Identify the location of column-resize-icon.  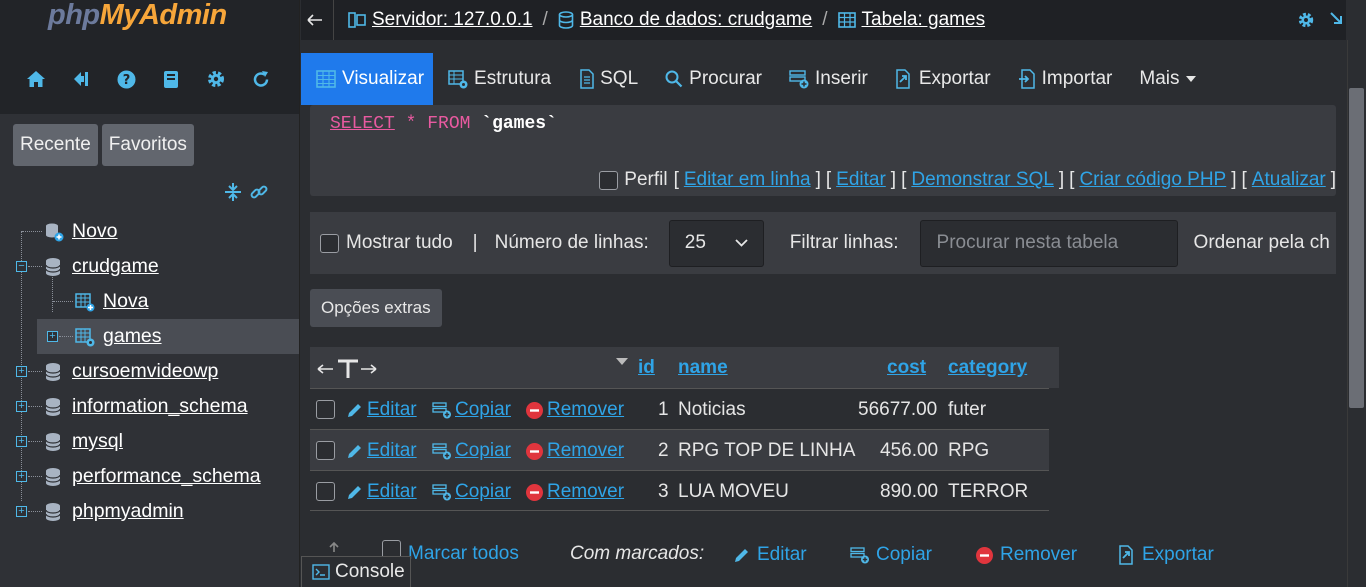
(347, 369).